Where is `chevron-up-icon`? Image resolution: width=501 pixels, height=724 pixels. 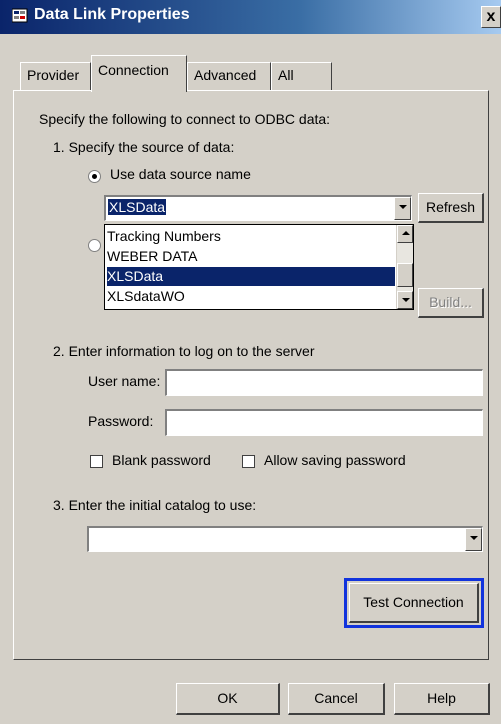
chevron-up-icon is located at coordinates (406, 233).